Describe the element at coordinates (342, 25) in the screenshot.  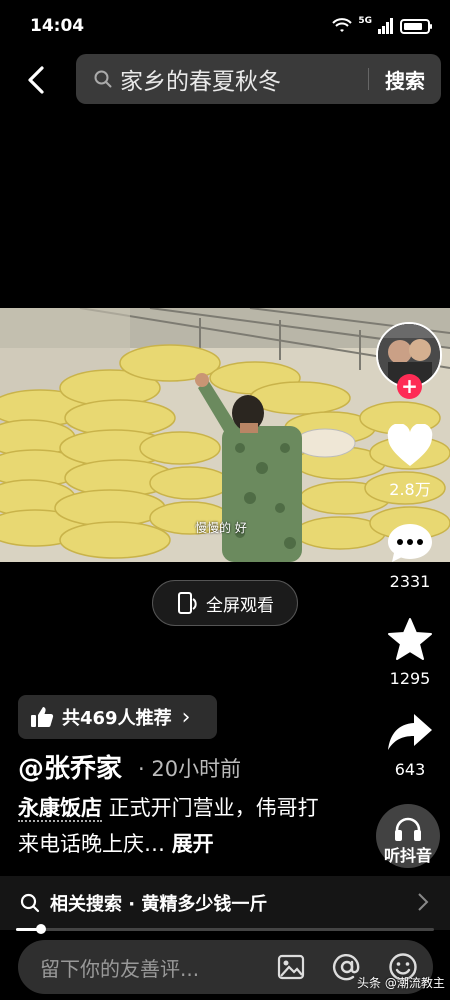
I see `wifi-icon` at that location.